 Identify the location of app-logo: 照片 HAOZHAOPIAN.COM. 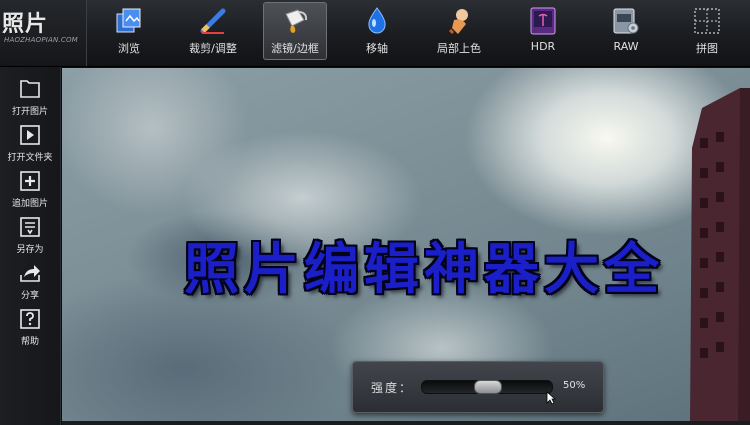
(43, 33).